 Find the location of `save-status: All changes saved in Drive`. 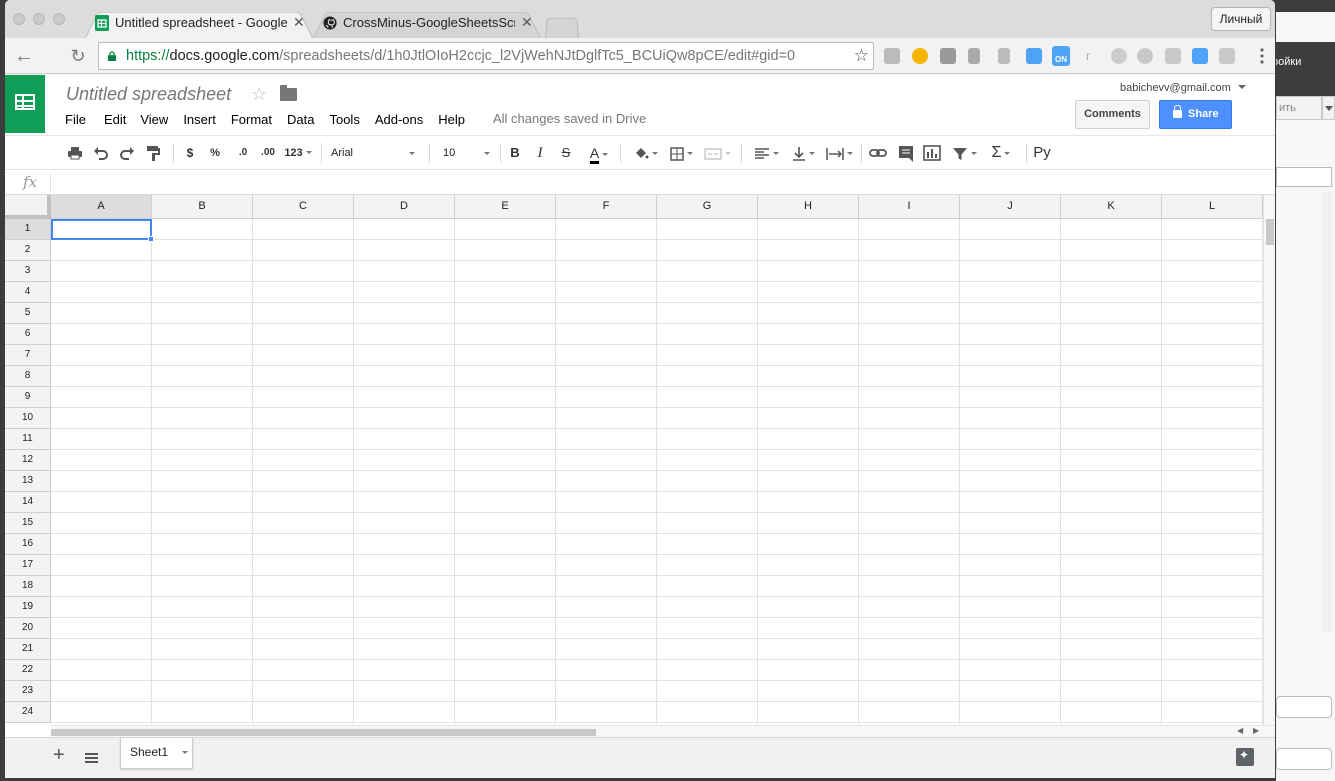

save-status: All changes saved in Drive is located at coordinates (569, 118).